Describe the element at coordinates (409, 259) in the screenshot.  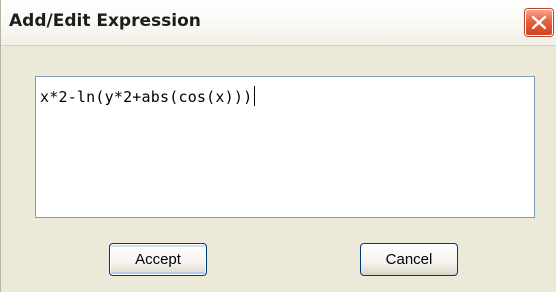
I see `cancel-button: Cancel` at that location.